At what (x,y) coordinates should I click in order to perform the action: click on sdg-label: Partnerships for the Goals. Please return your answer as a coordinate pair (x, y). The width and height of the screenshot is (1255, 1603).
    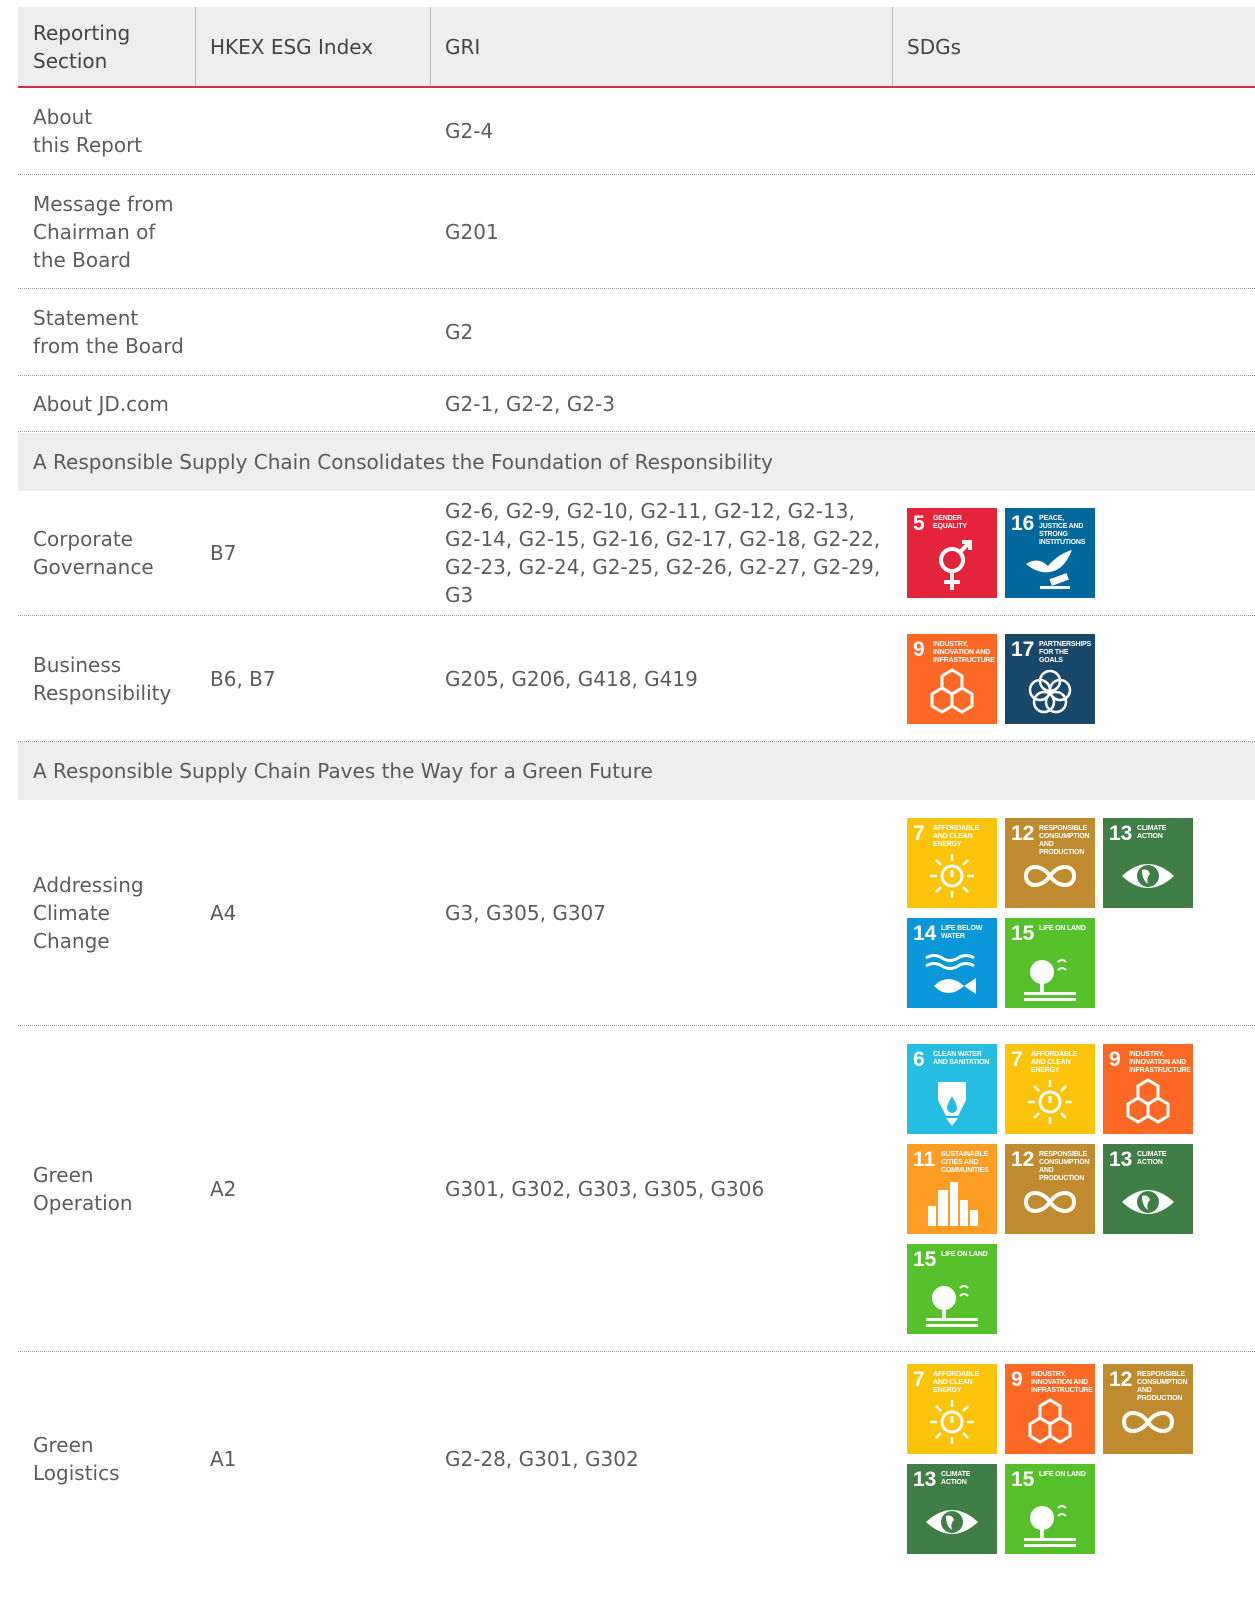
    Looking at the image, I should click on (1065, 652).